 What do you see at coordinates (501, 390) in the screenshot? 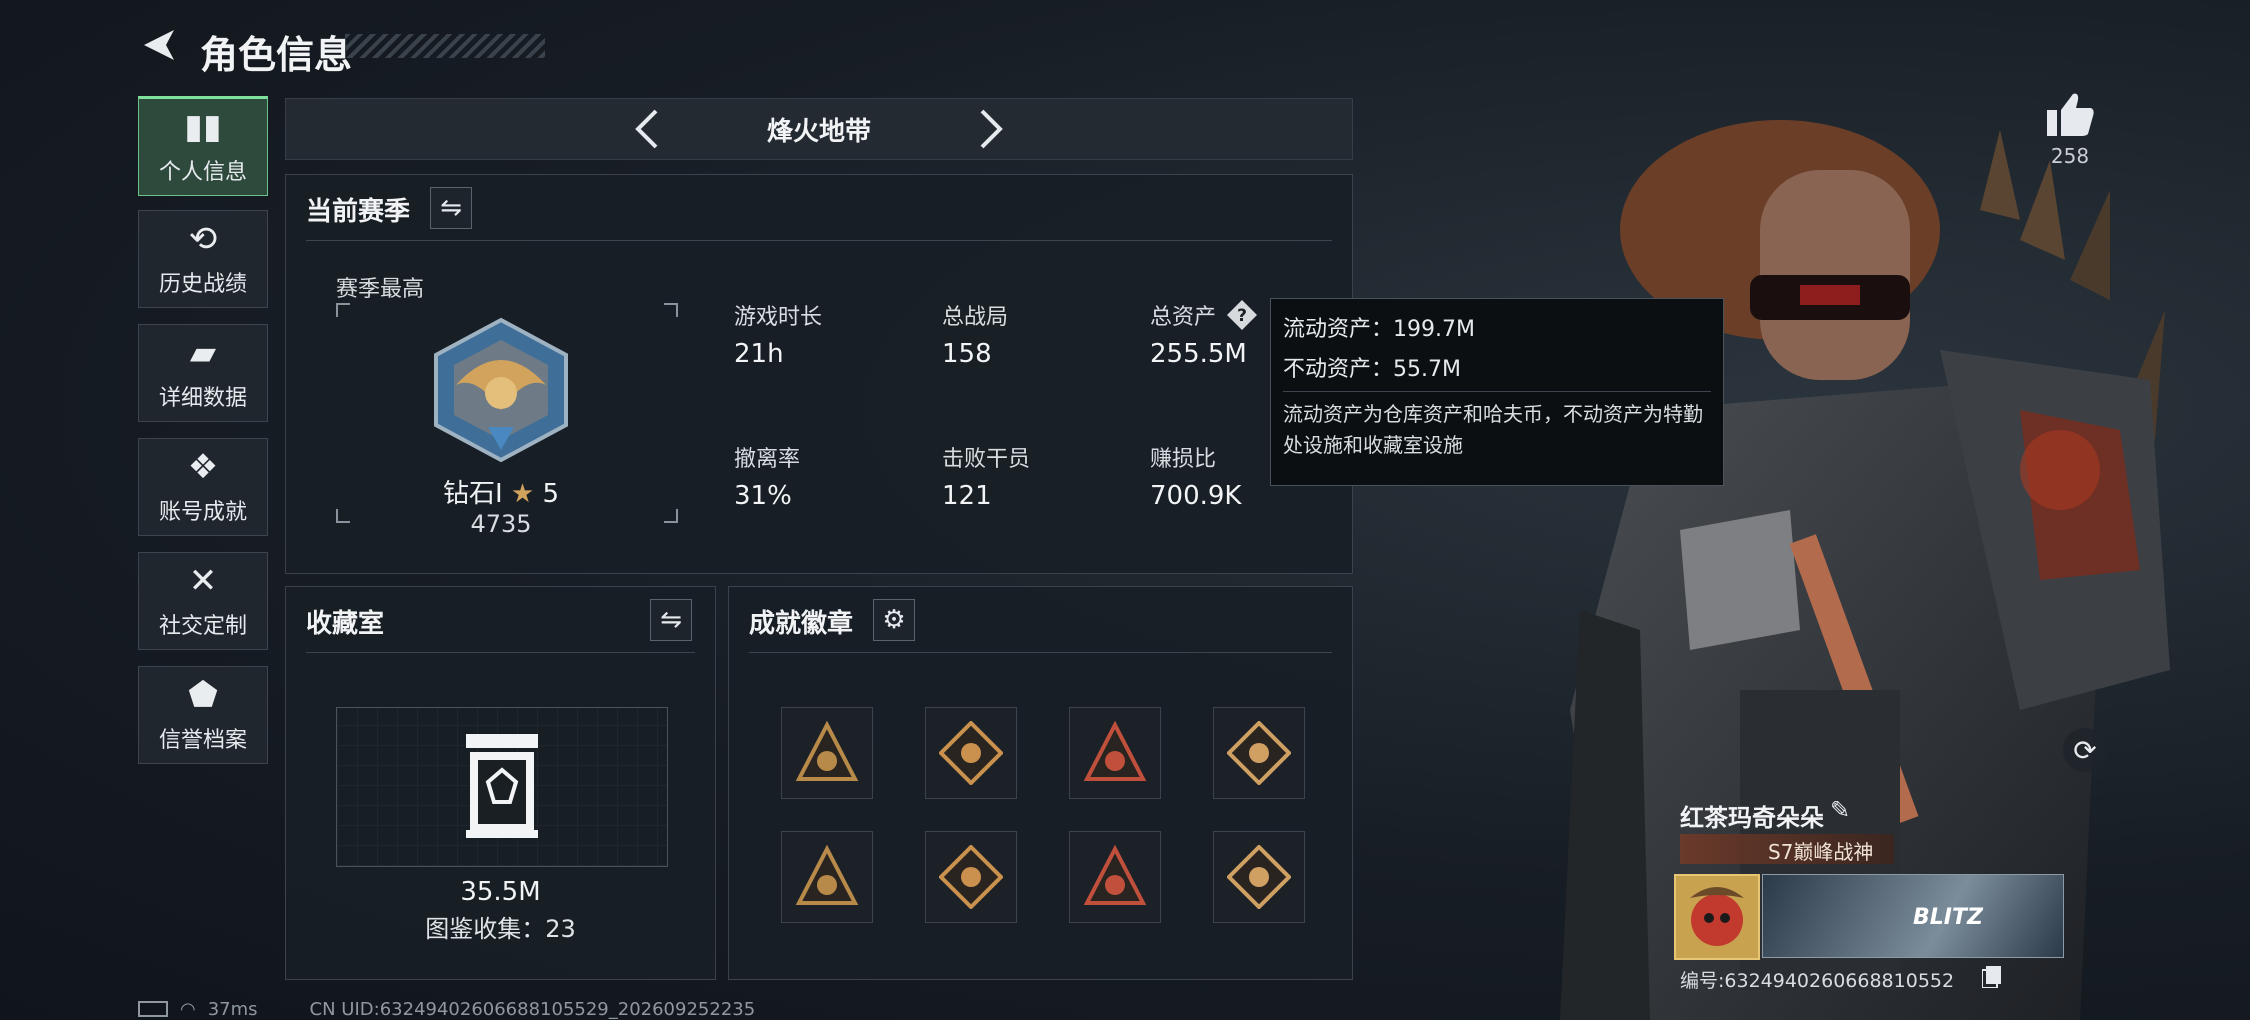
I see `rank-emblem-icon` at bounding box center [501, 390].